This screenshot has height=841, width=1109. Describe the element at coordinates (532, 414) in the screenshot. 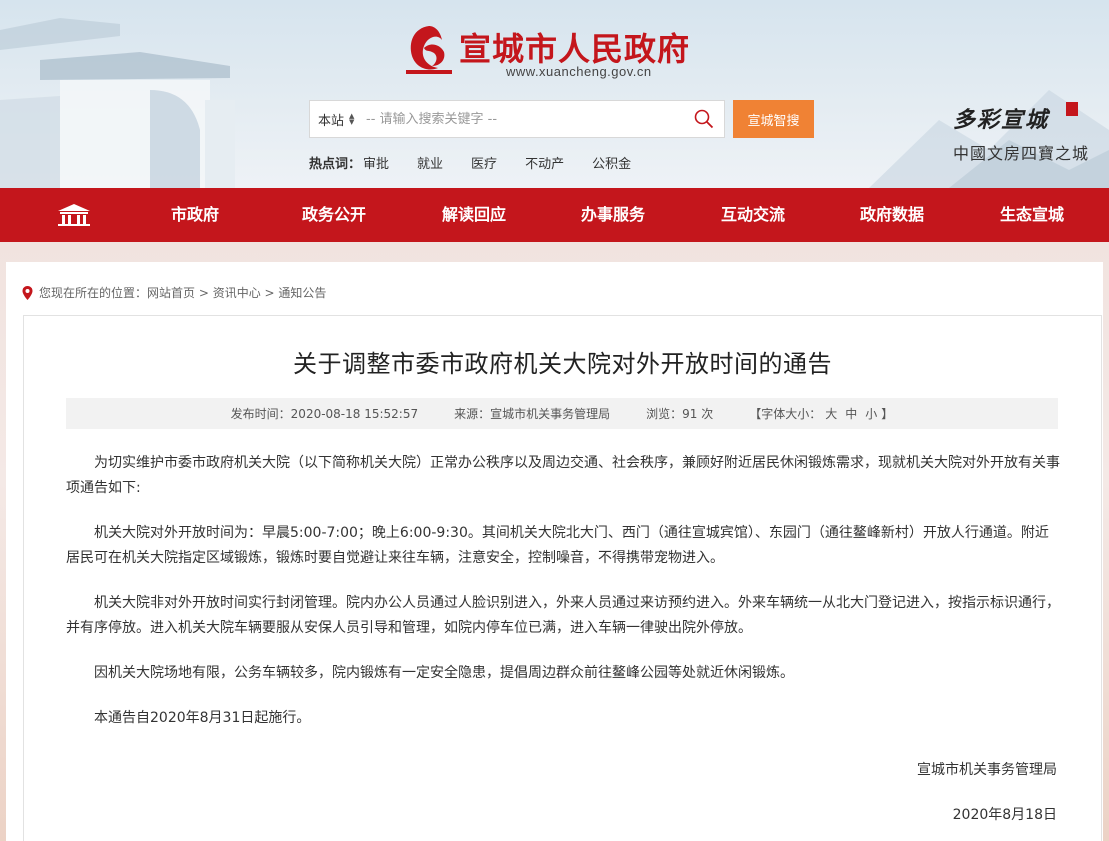

I see `article-source: 来源：宣城市机关事务管理局` at that location.